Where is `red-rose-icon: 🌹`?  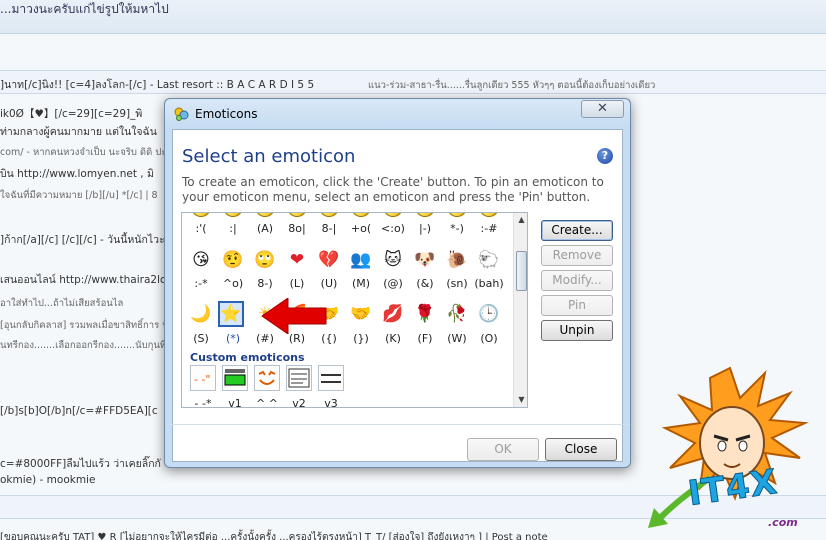
red-rose-icon: 🌹 is located at coordinates (425, 314).